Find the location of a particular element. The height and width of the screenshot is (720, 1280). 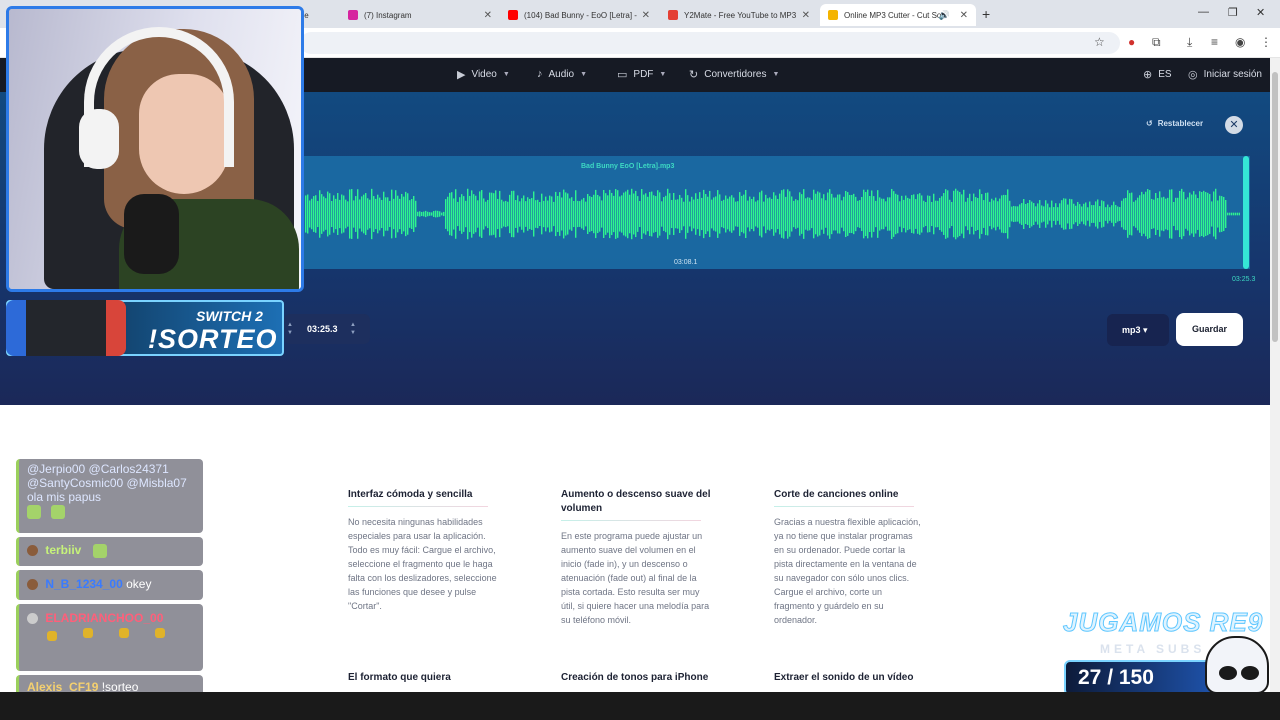

audio-playing-icon: 🔊 is located at coordinates (944, 15).